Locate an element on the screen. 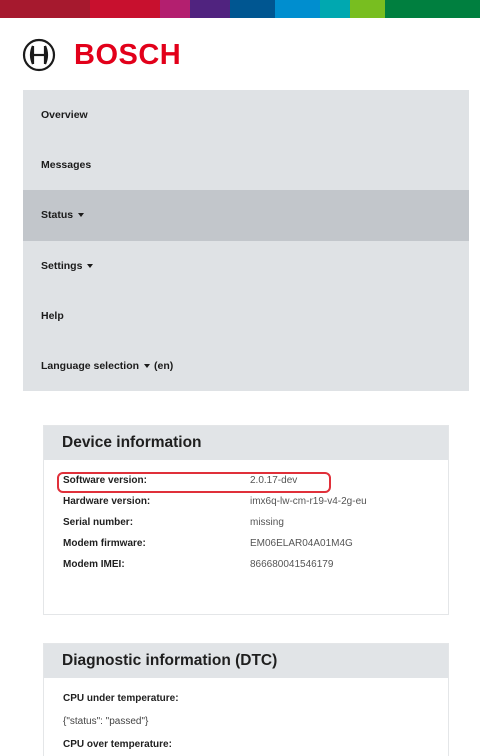 Image resolution: width=480 pixels, height=756 pixels. software-version-highlight is located at coordinates (194, 482).